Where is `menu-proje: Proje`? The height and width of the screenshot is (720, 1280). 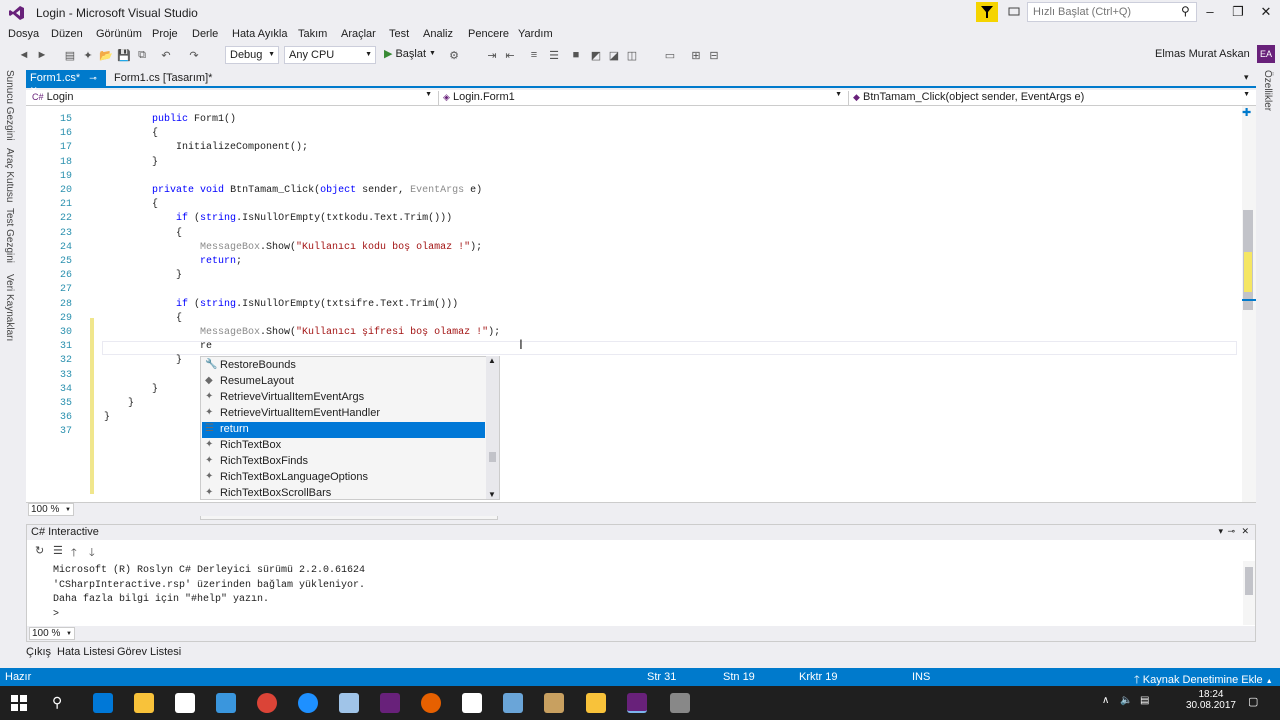 menu-proje: Proje is located at coordinates (165, 34).